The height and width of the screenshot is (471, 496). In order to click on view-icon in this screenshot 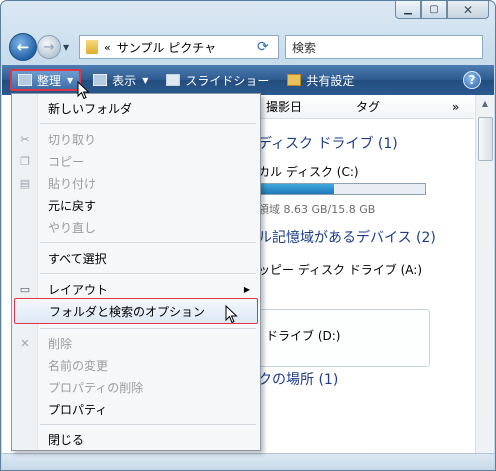, I will do `click(100, 80)`.